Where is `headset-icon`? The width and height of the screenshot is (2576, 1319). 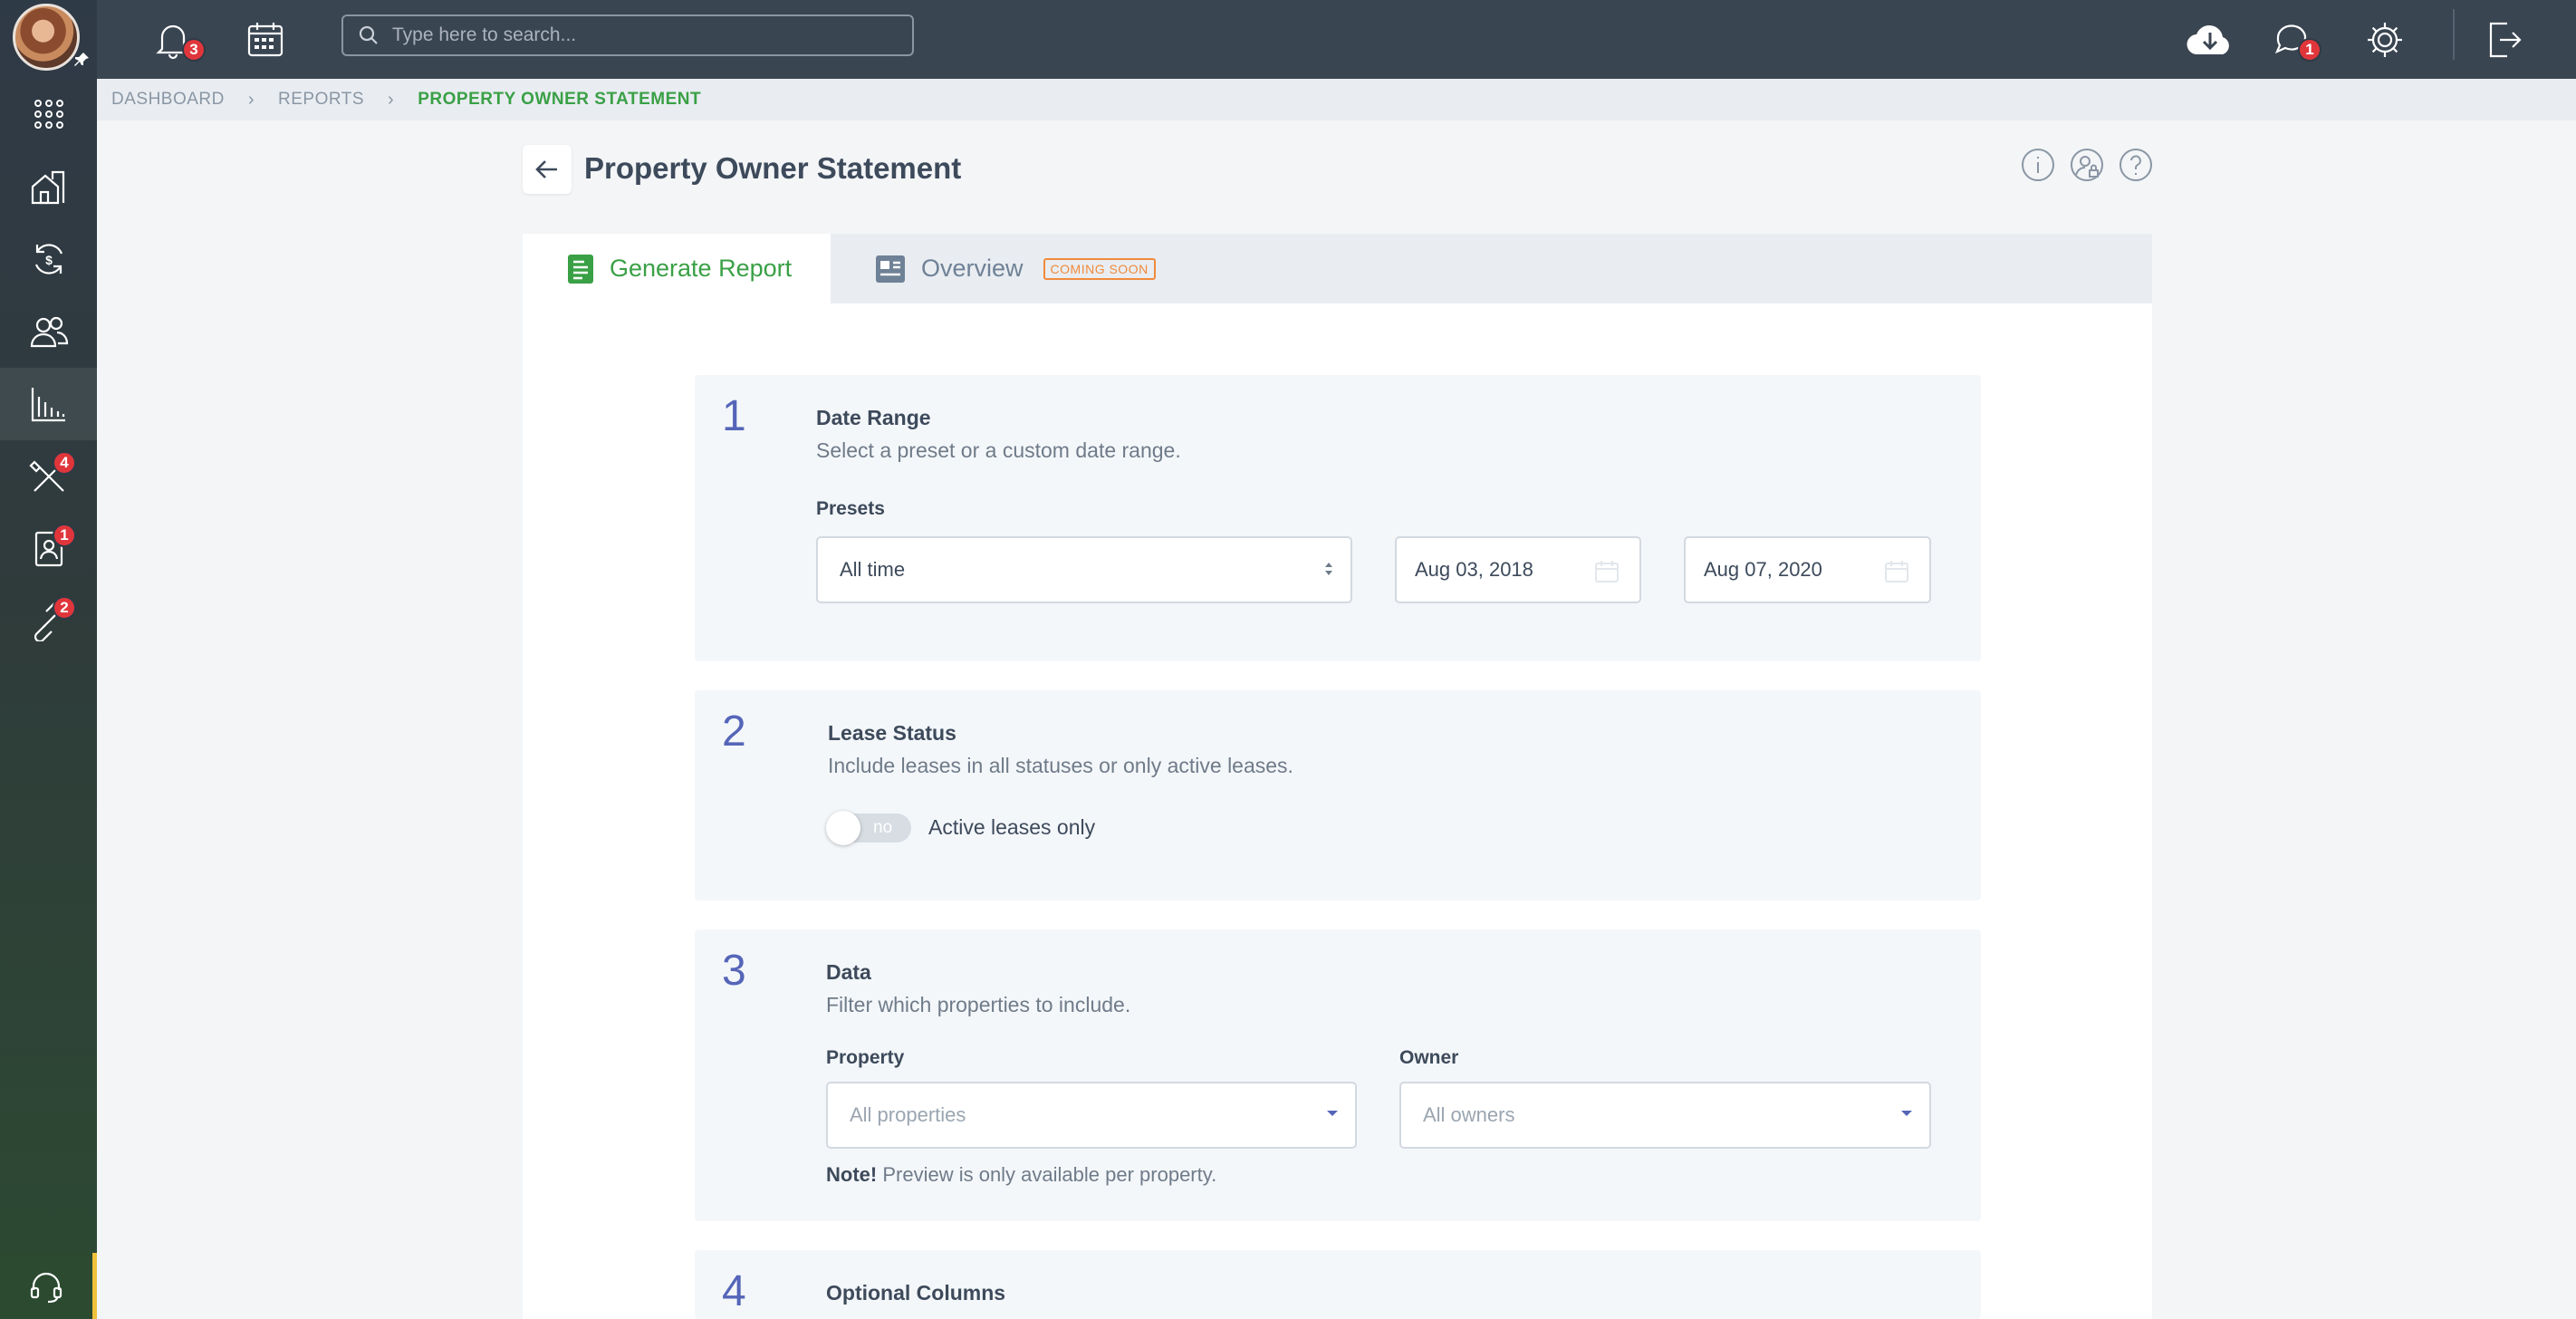
headset-icon is located at coordinates (46, 1287).